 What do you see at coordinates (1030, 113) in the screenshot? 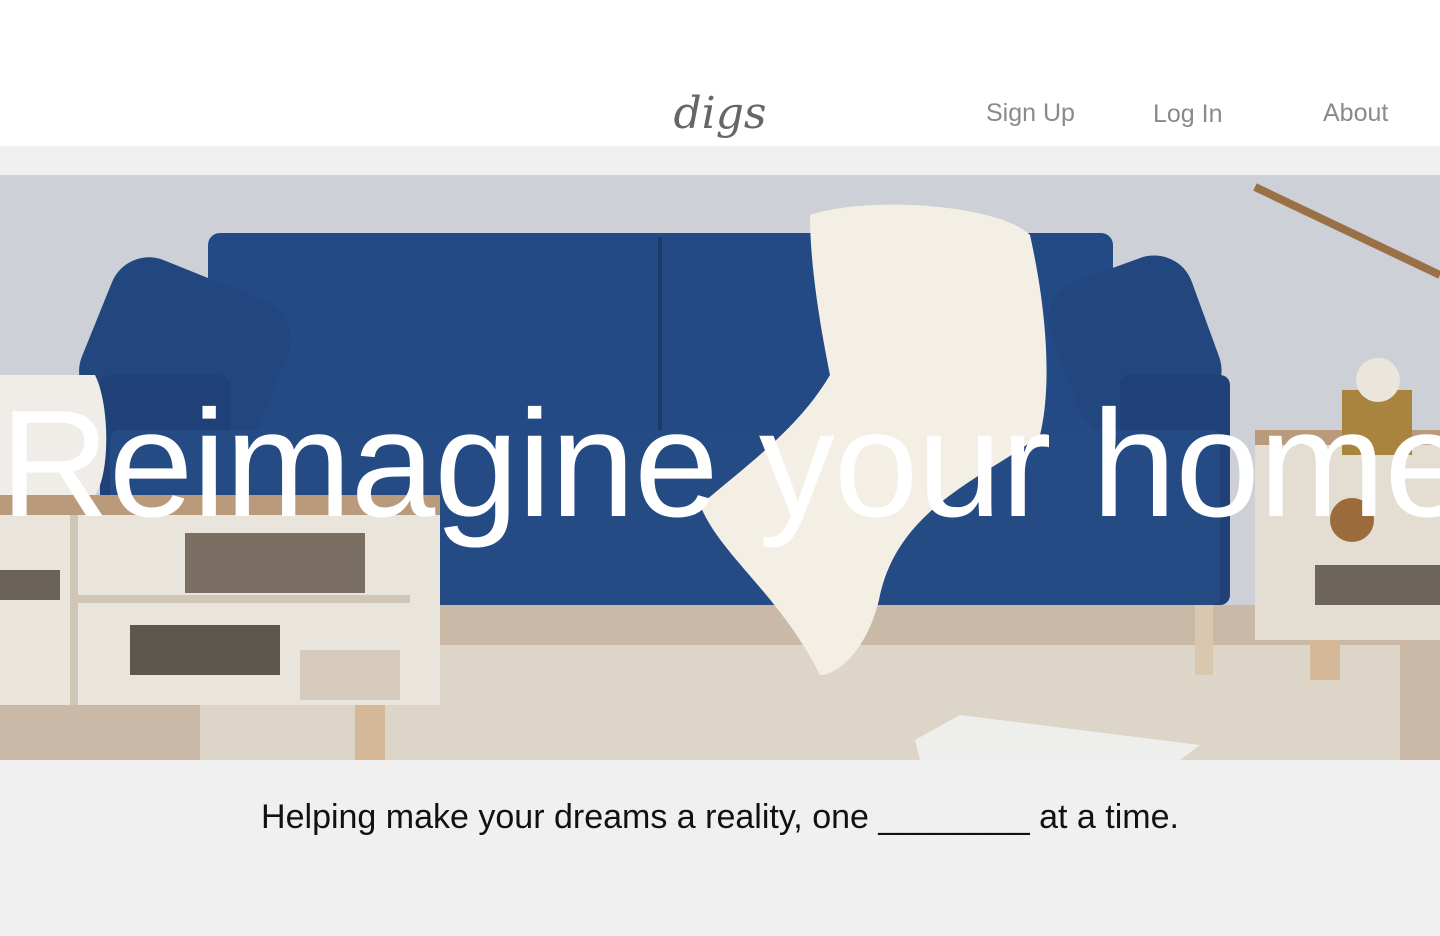
I see `nav-sign-up-link: Sign Up` at bounding box center [1030, 113].